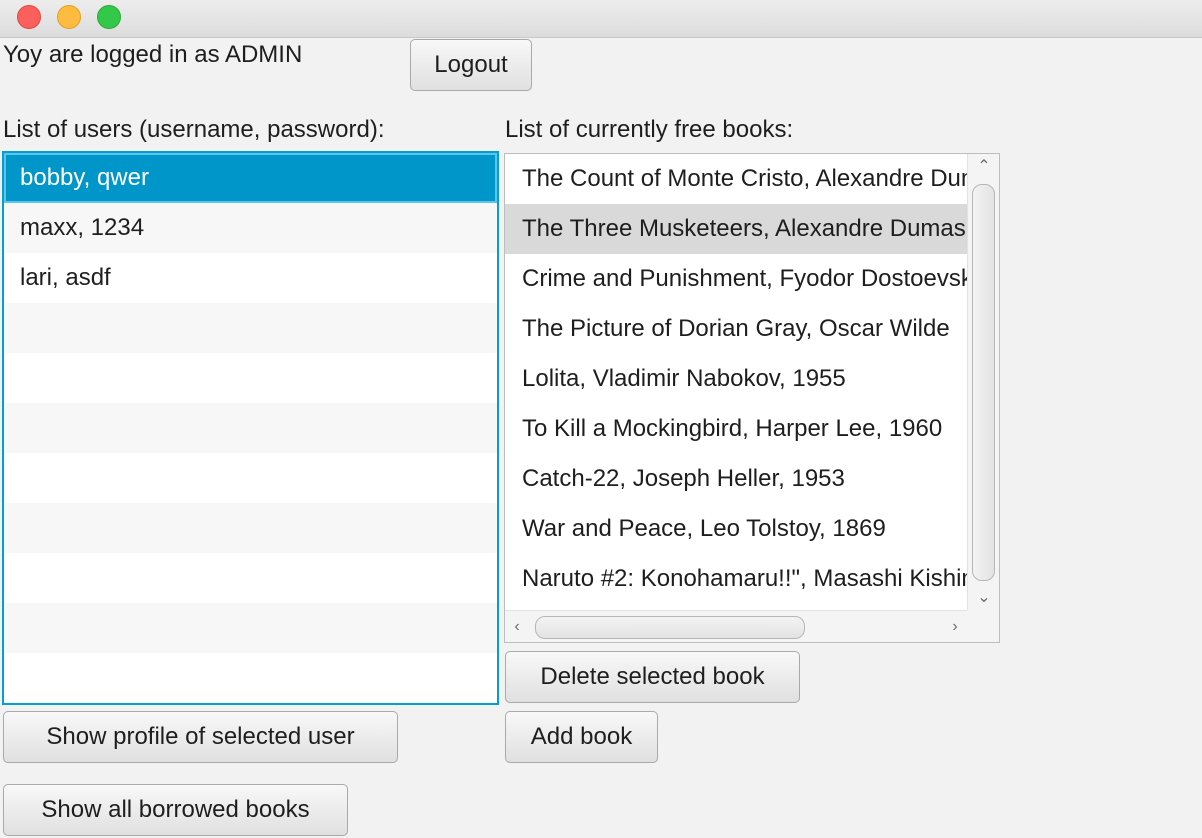 The height and width of the screenshot is (838, 1202). I want to click on scroll-down-arrow-icon: ⌄, so click(984, 598).